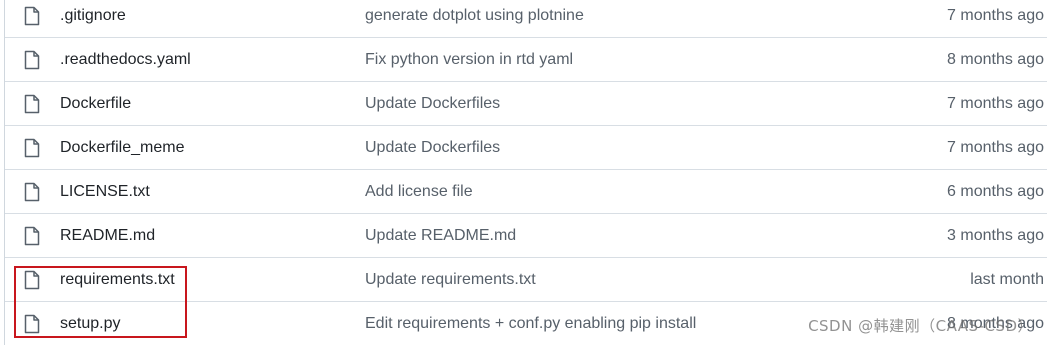 Image resolution: width=1047 pixels, height=345 pixels. What do you see at coordinates (440, 236) in the screenshot?
I see `commit-message-link: Update README.md` at bounding box center [440, 236].